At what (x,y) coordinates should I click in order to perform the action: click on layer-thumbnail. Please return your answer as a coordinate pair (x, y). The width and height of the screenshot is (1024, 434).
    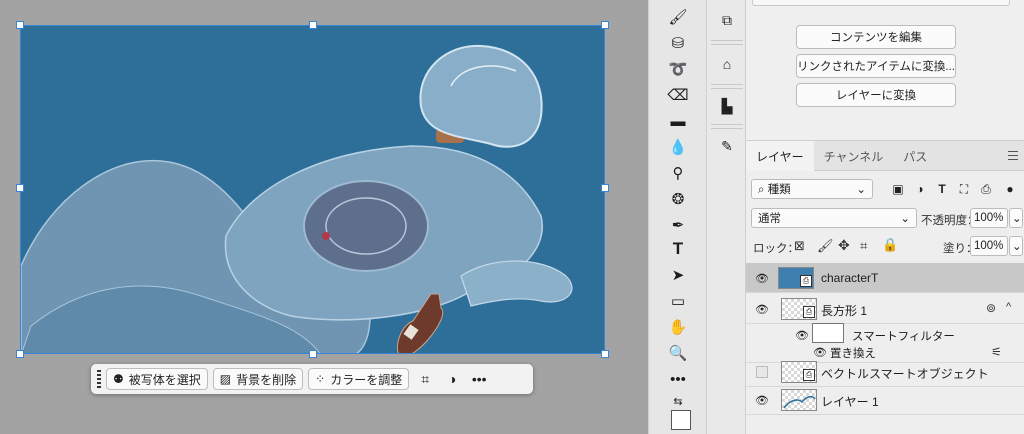
    Looking at the image, I should click on (799, 400).